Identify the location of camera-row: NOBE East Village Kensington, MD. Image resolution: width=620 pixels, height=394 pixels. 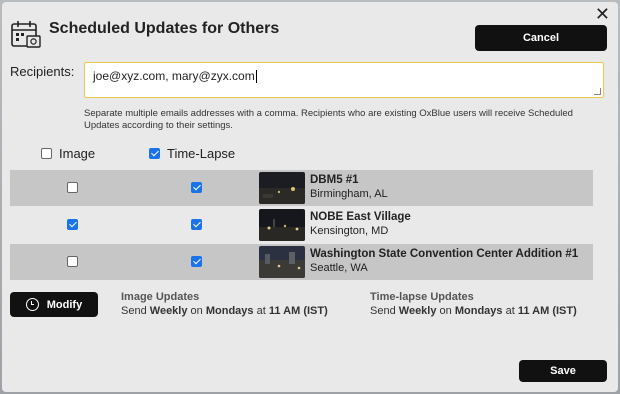
(301, 225).